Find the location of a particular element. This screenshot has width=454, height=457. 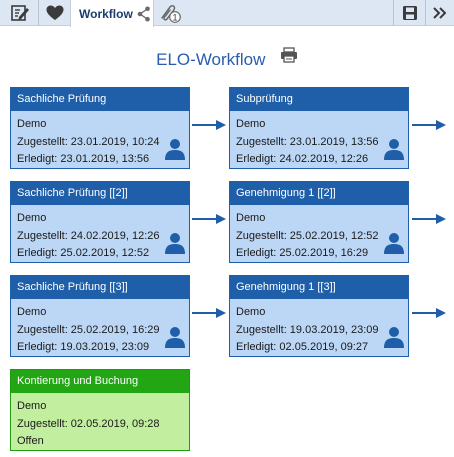

node-title: Sachliche Prüfung [[3]] is located at coordinates (100, 287).